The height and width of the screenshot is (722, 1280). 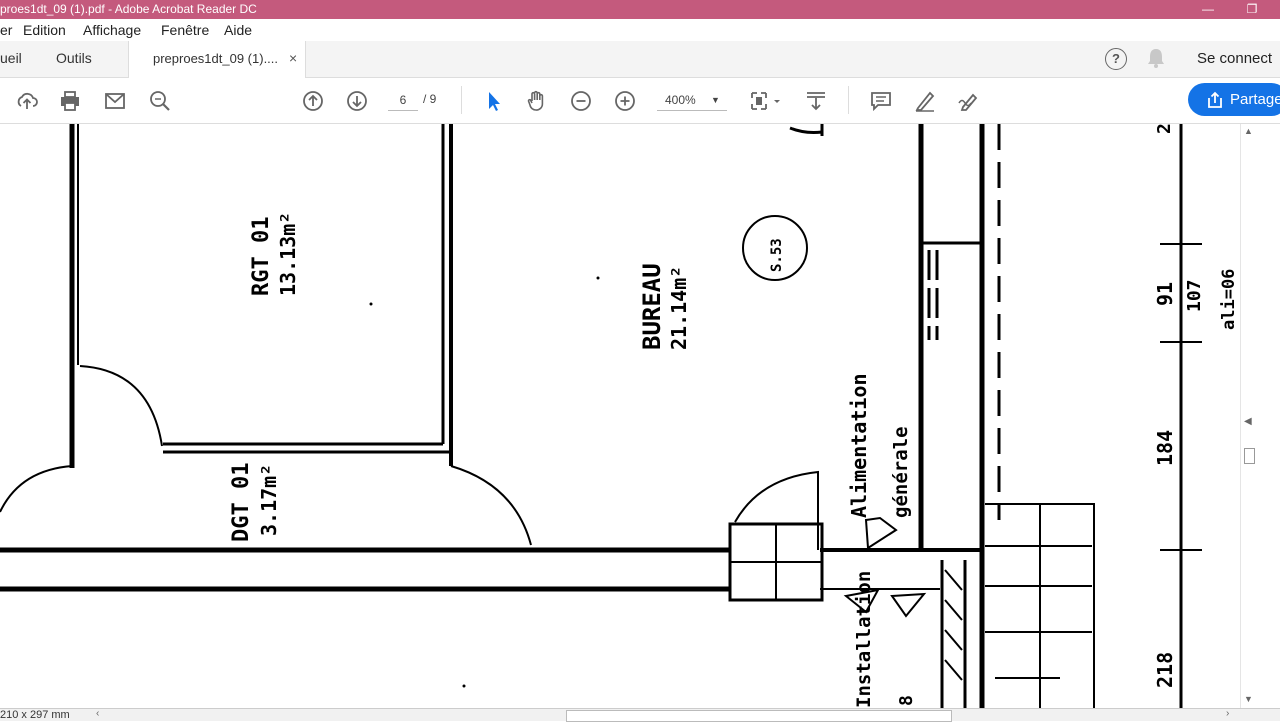 What do you see at coordinates (652, 306) in the screenshot?
I see `room-bureau-name: BUREAU` at bounding box center [652, 306].